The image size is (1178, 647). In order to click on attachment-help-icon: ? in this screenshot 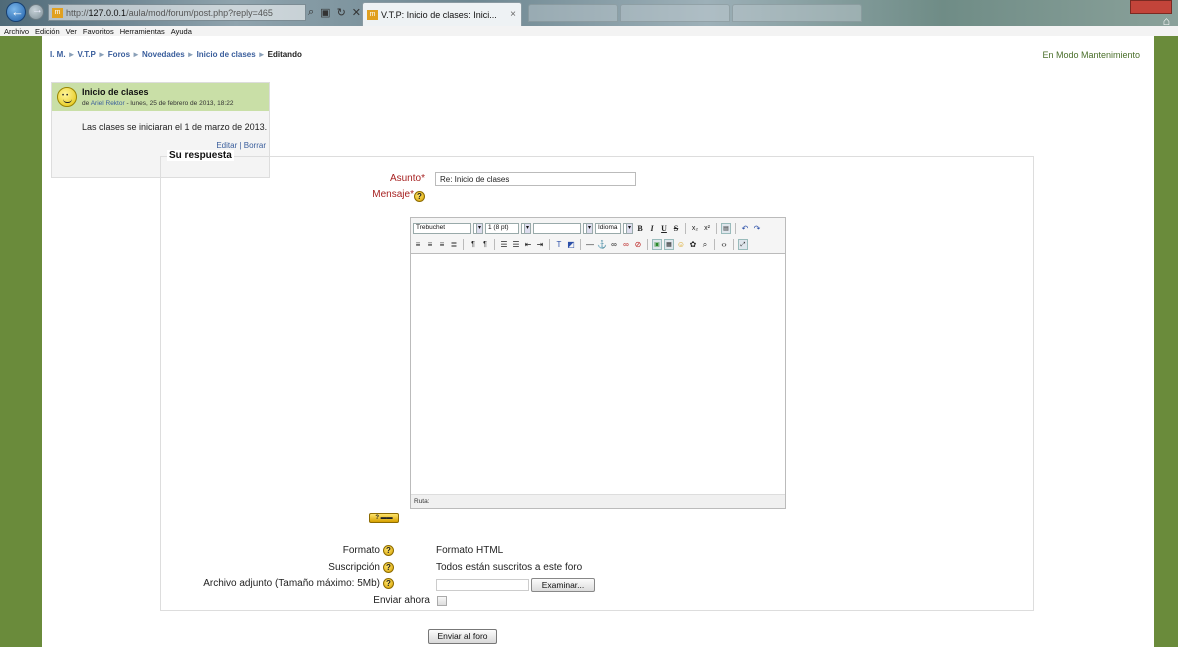, I will do `click(388, 583)`.